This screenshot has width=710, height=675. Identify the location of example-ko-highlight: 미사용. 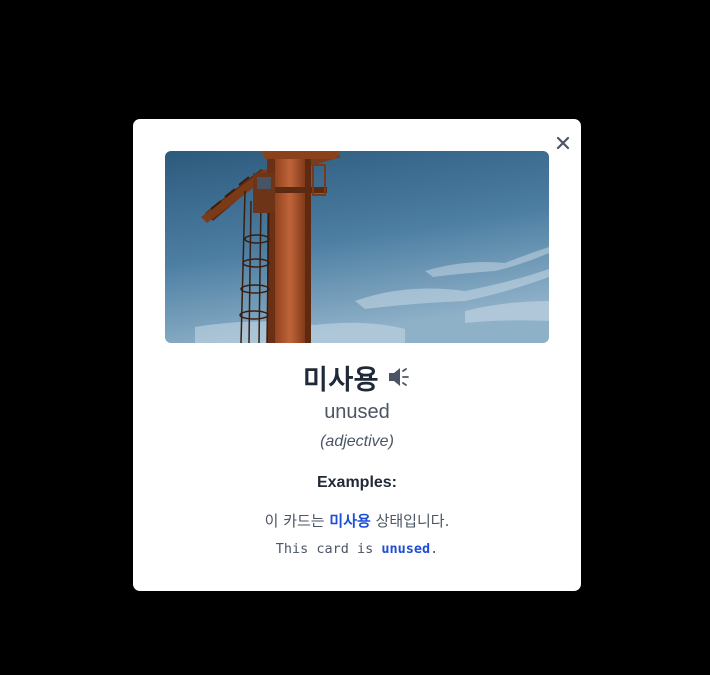
(350, 521).